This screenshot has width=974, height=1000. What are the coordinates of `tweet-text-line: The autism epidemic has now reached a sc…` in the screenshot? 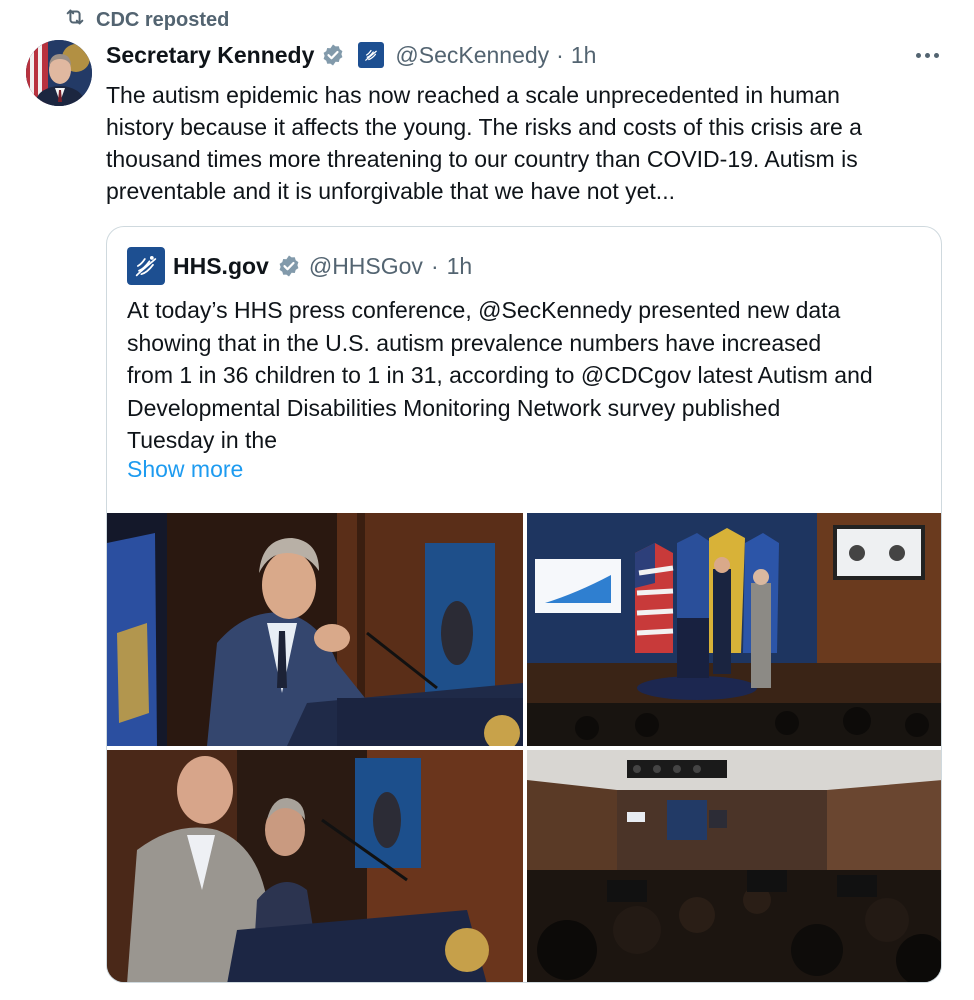 It's located at (473, 95).